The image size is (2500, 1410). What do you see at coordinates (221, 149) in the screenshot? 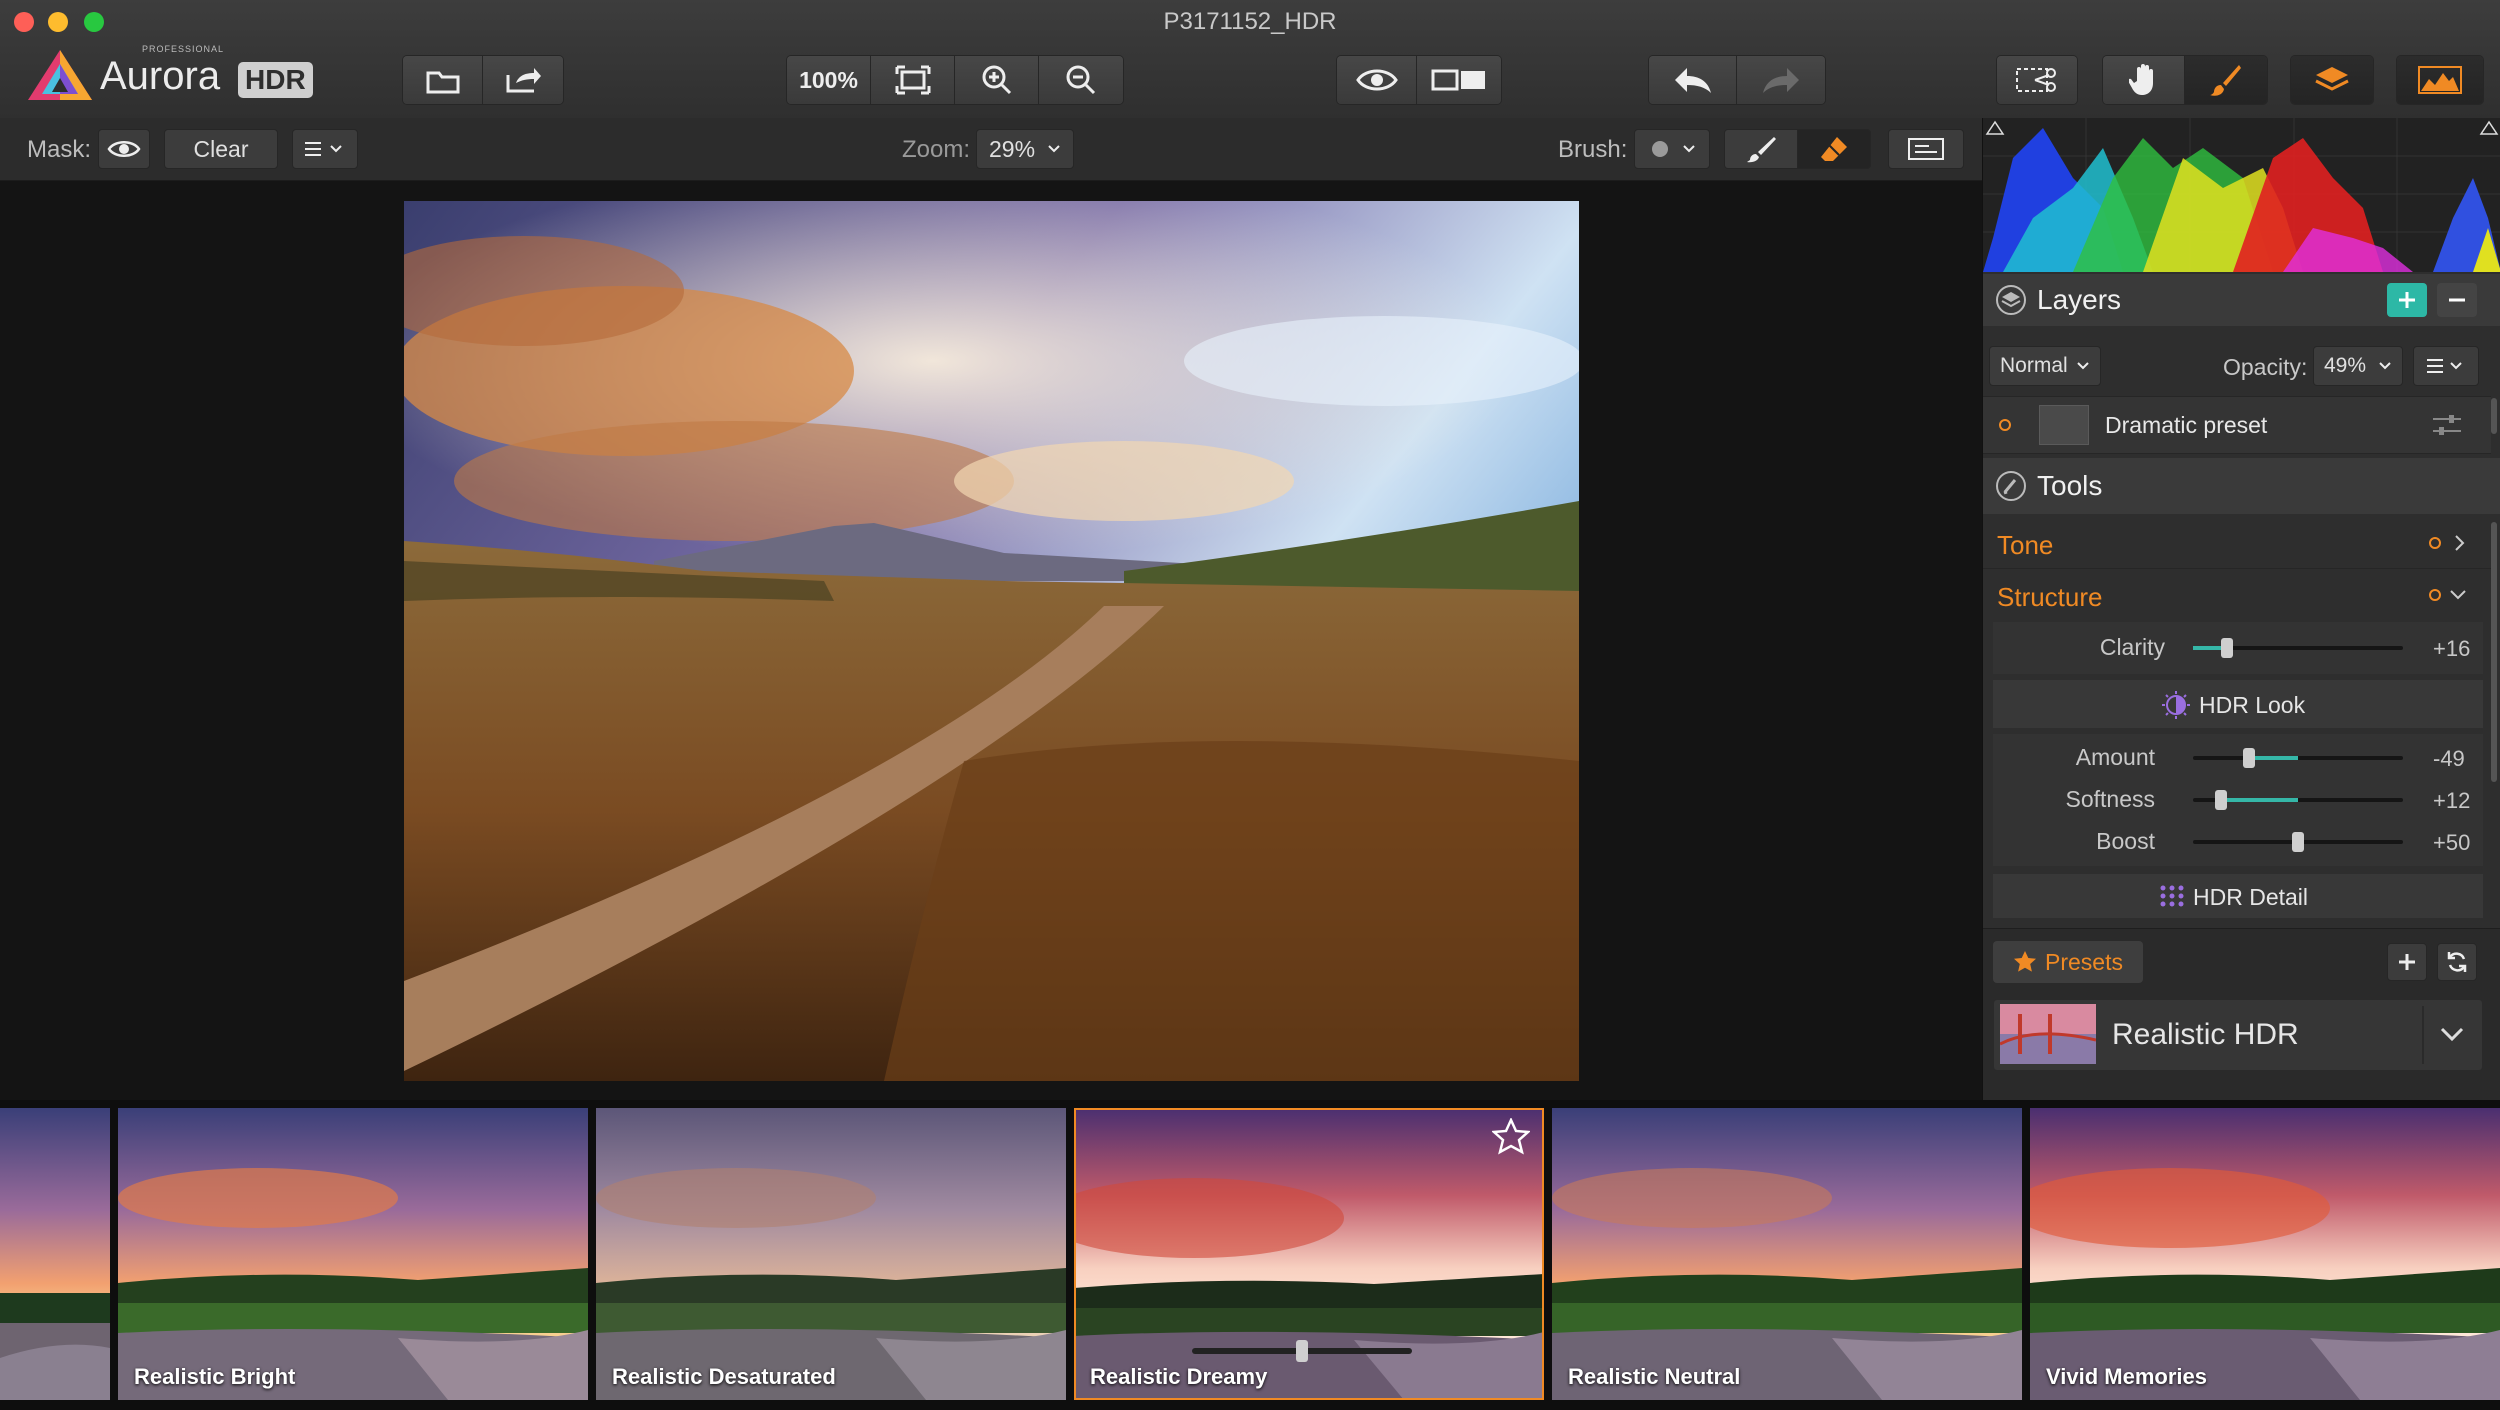
I see `clear-mask-button: Clear` at bounding box center [221, 149].